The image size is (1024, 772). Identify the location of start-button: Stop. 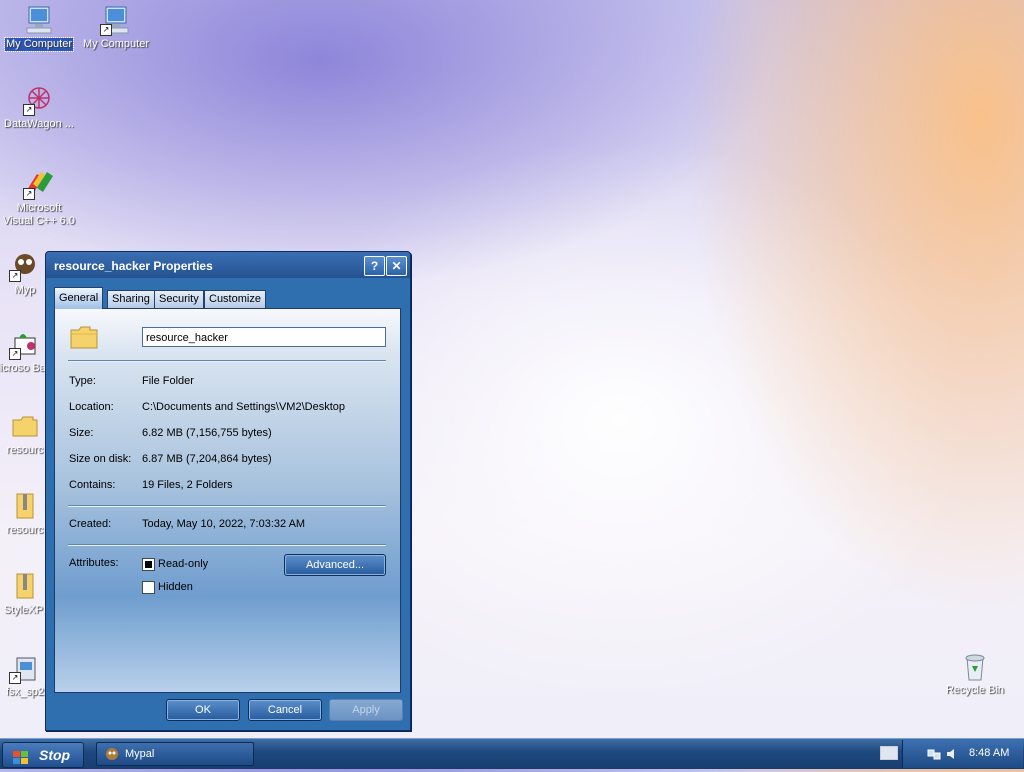
(43, 755).